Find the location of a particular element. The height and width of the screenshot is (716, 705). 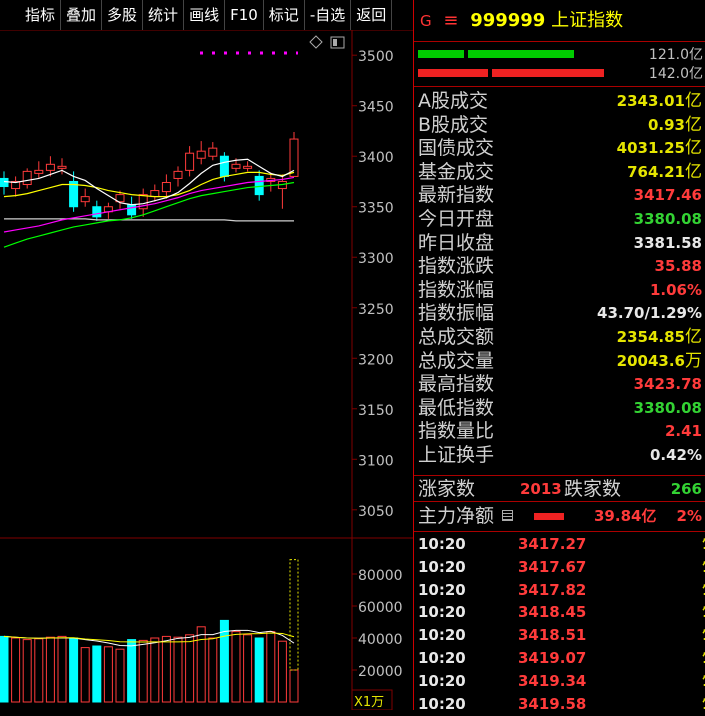

quote-row-value: 3380.08 is located at coordinates (667, 407).